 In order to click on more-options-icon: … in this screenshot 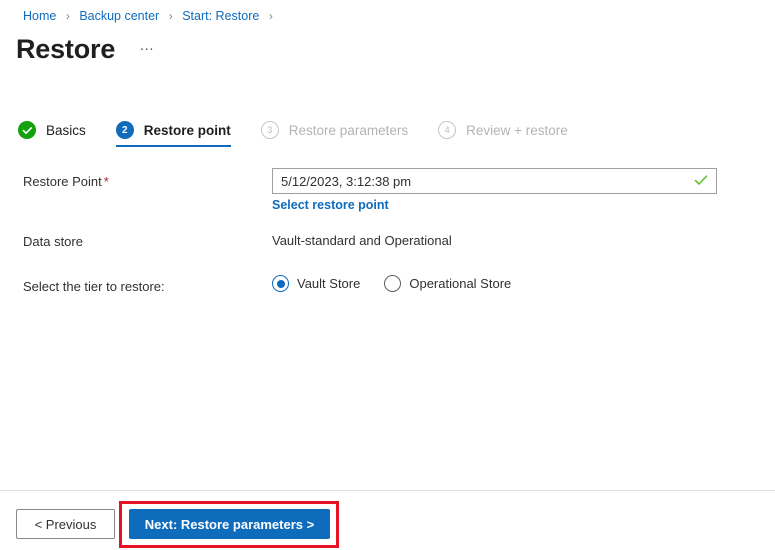, I will do `click(147, 46)`.